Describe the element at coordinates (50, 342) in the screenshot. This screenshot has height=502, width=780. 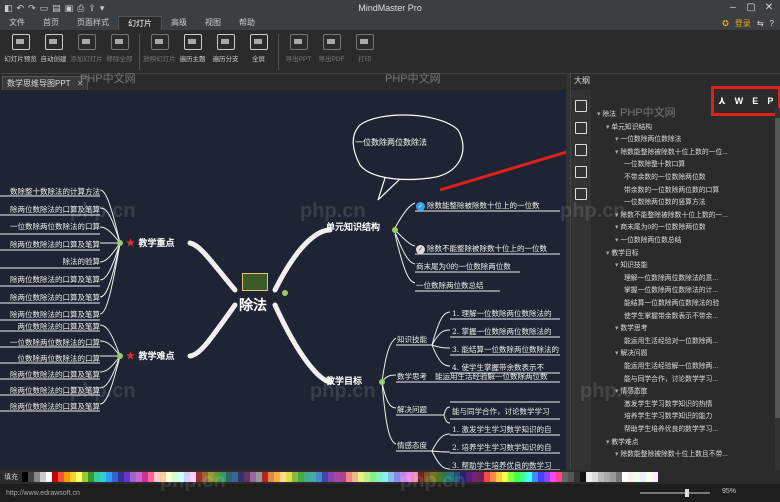
I see `subtopic: 一位数除两位数除法的口算` at that location.